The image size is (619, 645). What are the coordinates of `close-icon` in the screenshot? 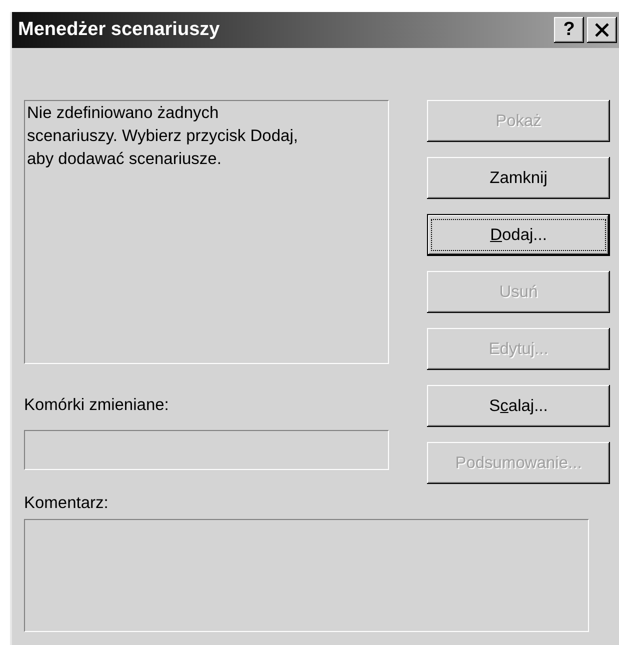 It's located at (602, 30).